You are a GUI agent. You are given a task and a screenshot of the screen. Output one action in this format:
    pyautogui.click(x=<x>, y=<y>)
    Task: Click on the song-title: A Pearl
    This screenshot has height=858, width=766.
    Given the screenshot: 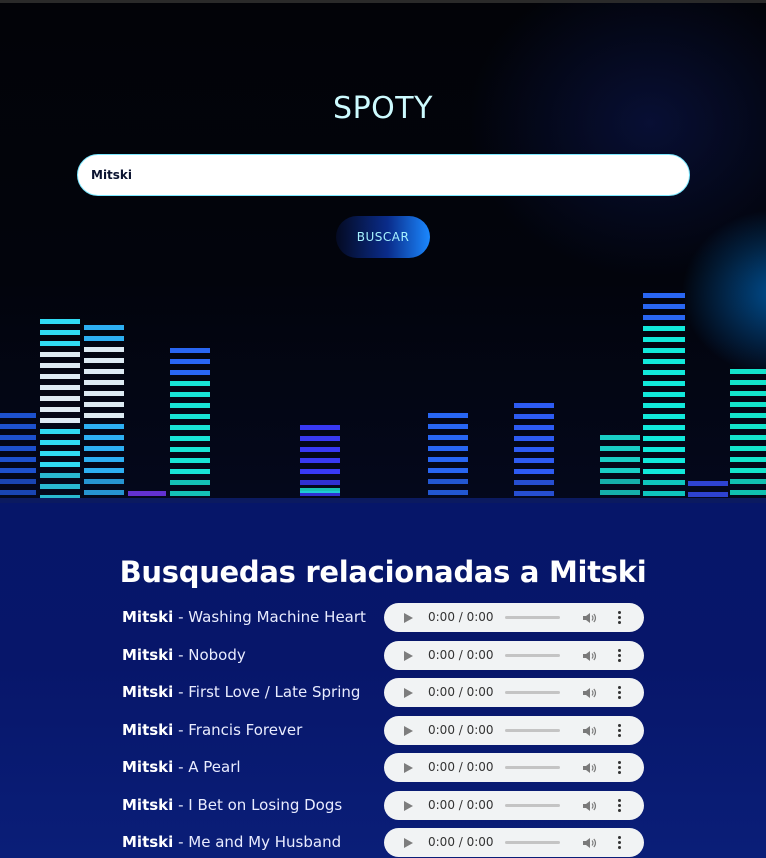 What is the action you would take?
    pyautogui.click(x=214, y=767)
    